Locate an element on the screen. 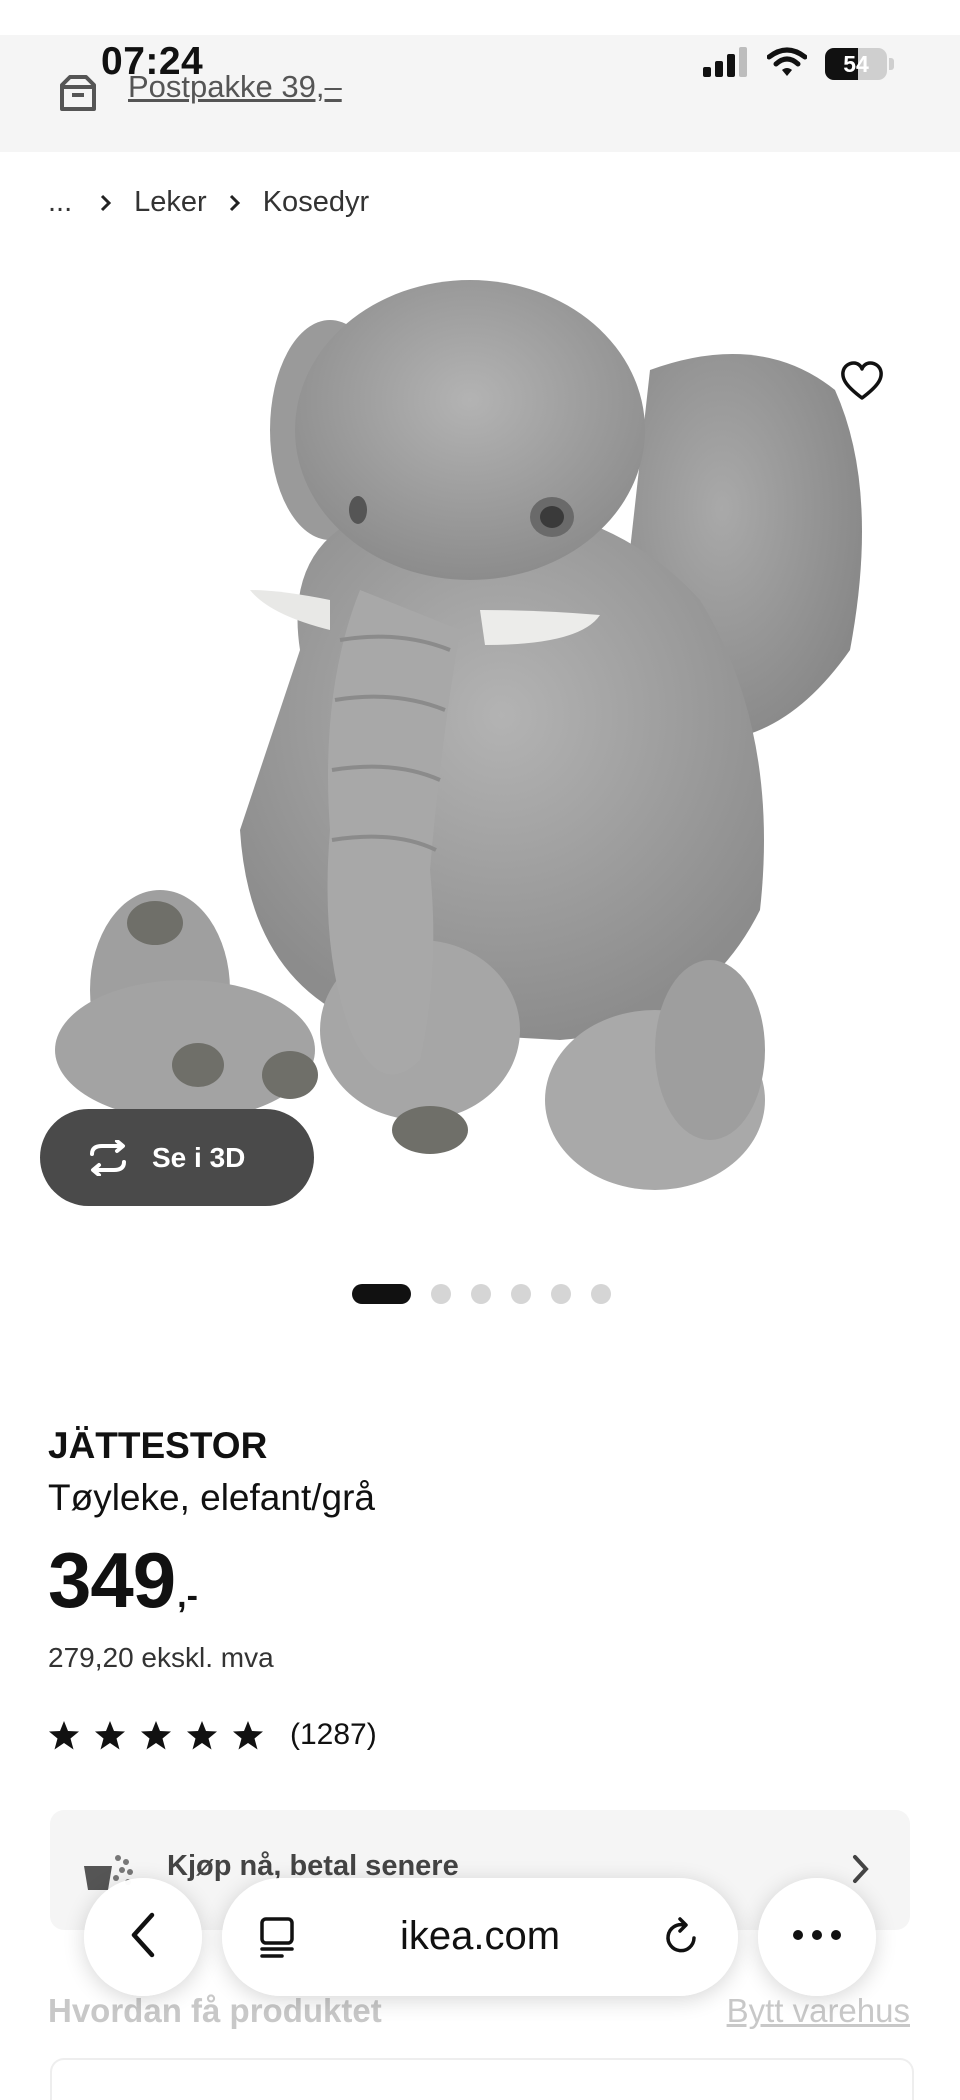  price-ex-vat: 279,20 ekskl. mva is located at coordinates (161, 1657).